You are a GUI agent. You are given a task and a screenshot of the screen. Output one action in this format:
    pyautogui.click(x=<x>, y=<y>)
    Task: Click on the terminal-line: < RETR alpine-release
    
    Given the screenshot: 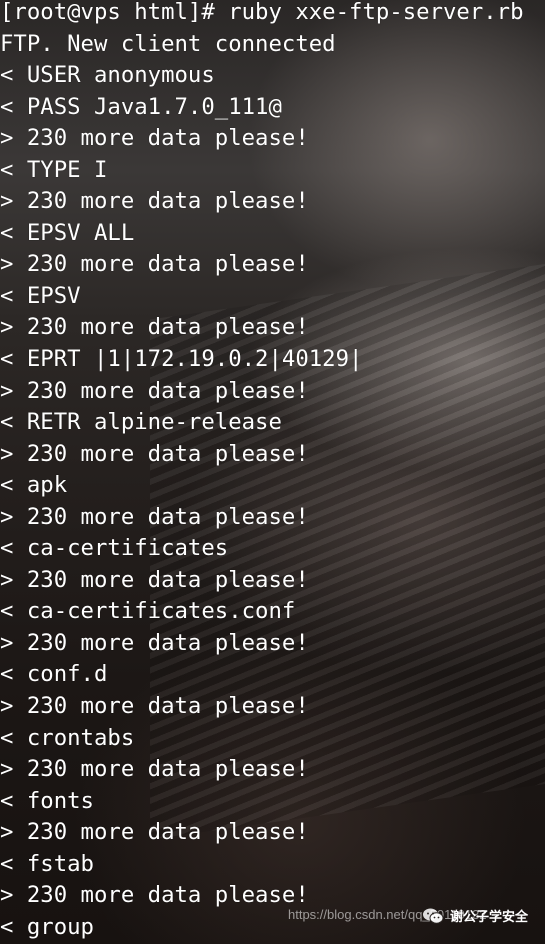 What is the action you would take?
    pyautogui.click(x=141, y=422)
    